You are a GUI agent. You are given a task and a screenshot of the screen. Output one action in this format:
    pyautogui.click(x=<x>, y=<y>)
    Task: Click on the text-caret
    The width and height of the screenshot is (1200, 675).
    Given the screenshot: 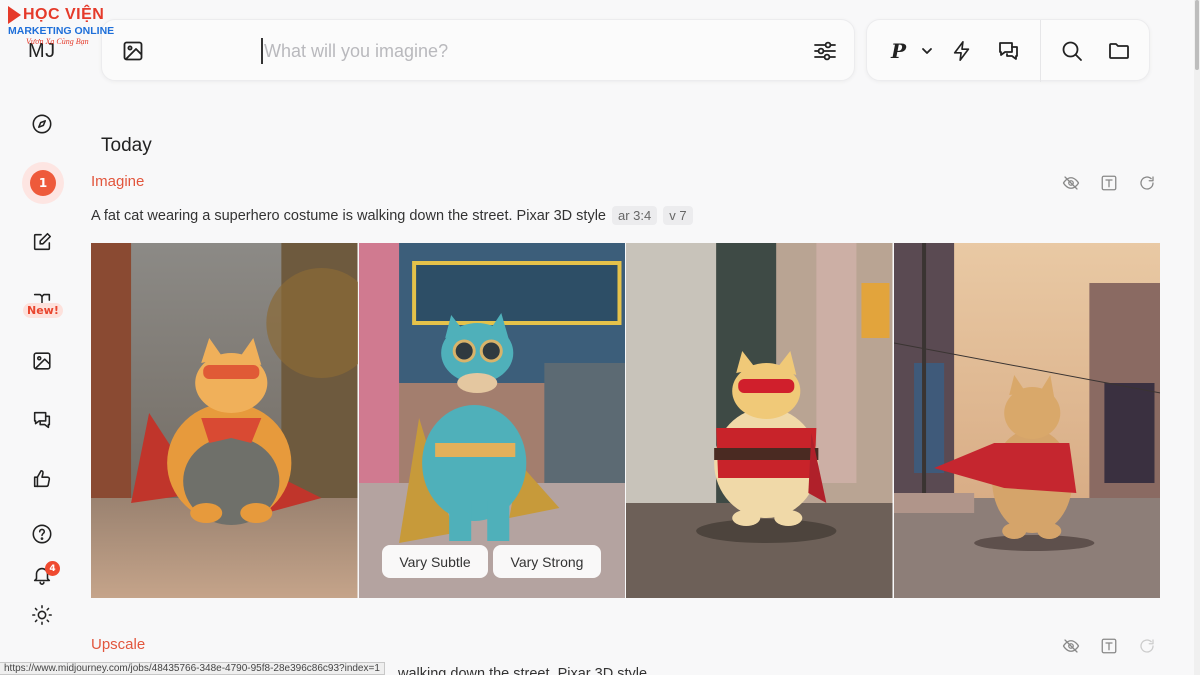 What is the action you would take?
    pyautogui.click(x=262, y=51)
    